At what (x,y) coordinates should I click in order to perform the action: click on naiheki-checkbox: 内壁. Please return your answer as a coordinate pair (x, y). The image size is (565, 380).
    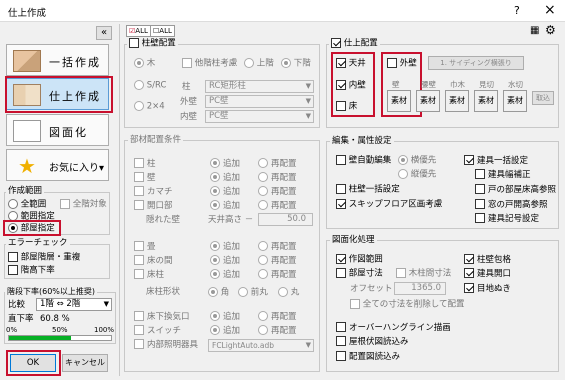
    Looking at the image, I should click on (351, 86).